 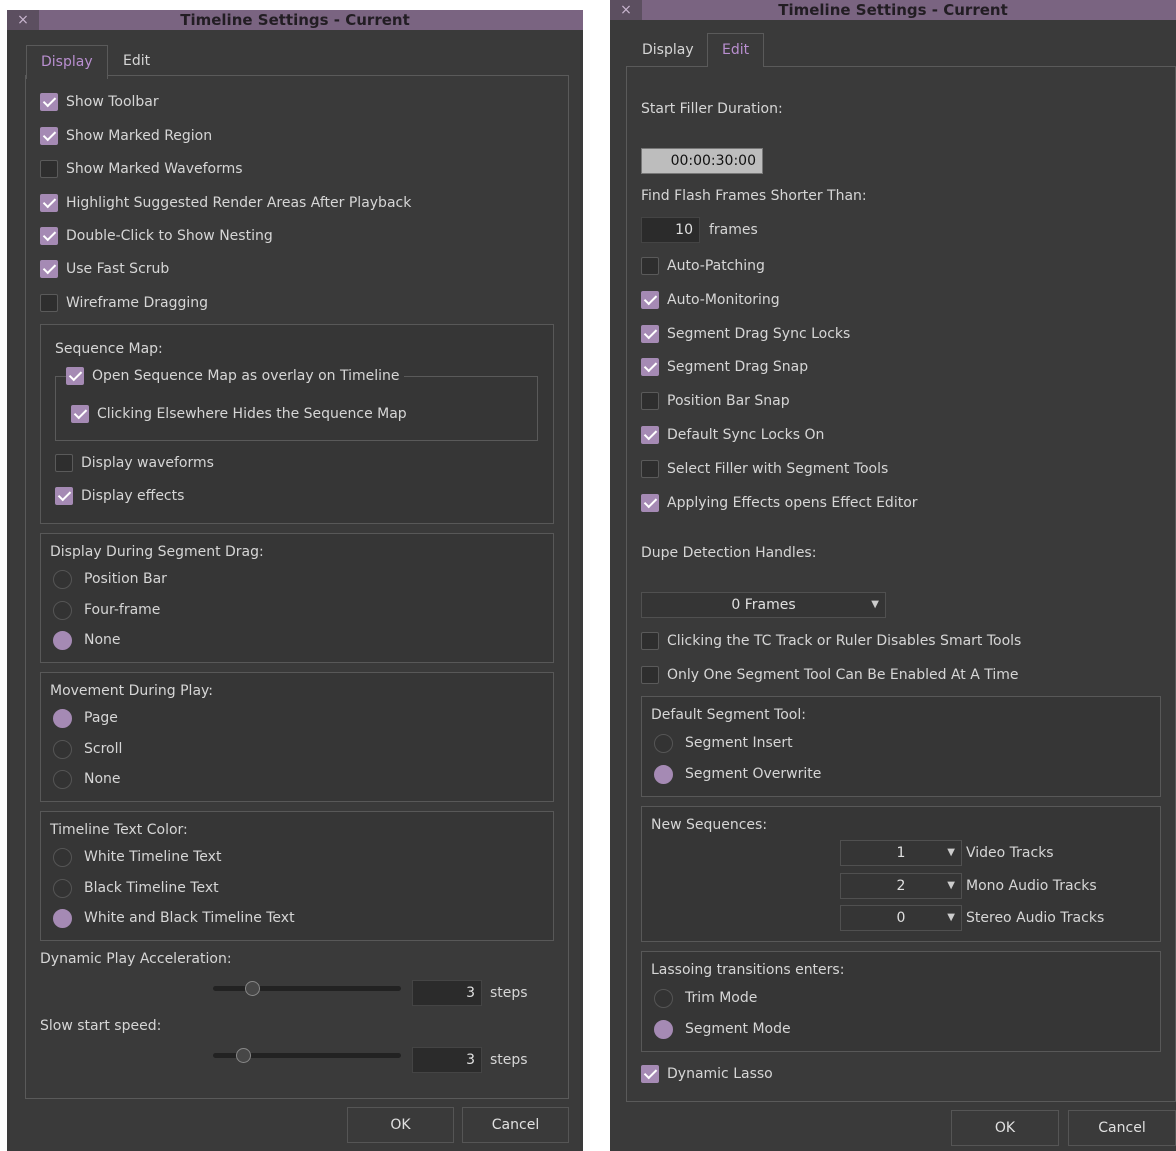 I want to click on show-marked-waveforms-checkbox: Show Marked Waveforms, so click(x=141, y=169).